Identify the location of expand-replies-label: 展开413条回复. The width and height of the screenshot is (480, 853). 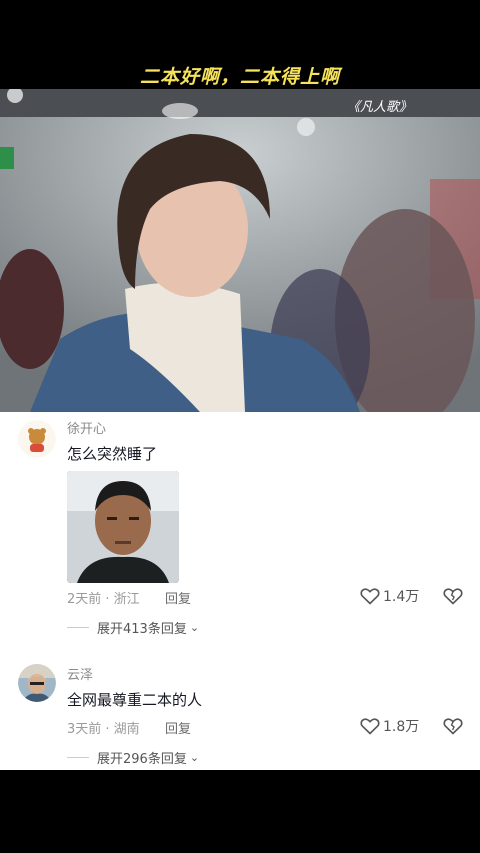
(142, 629).